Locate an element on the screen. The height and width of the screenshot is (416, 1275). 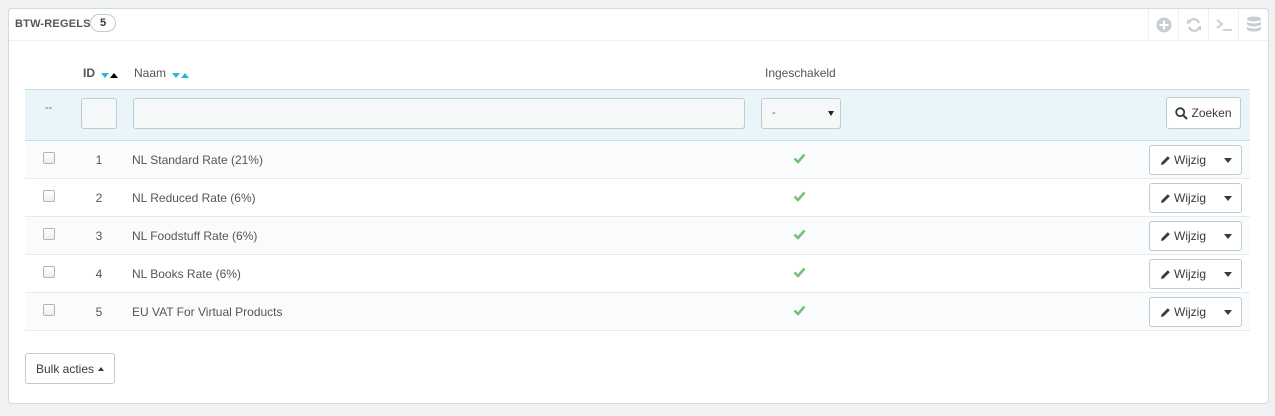
plus-circle-icon is located at coordinates (1163, 25).